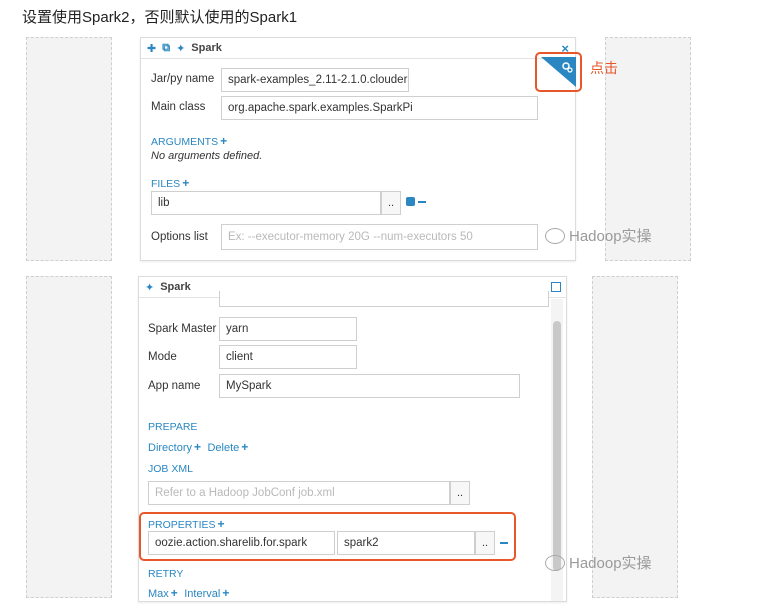 Image resolution: width=758 pixels, height=608 pixels. I want to click on job-xml-placeholder: Refer to a Hadoop JobConf job.xml, so click(245, 493).